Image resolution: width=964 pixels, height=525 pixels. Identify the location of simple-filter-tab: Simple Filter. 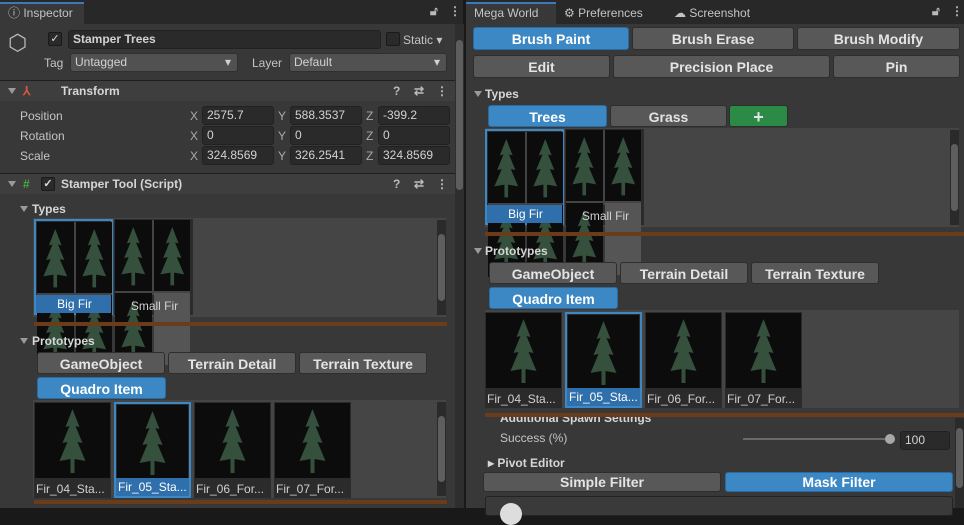
(602, 482).